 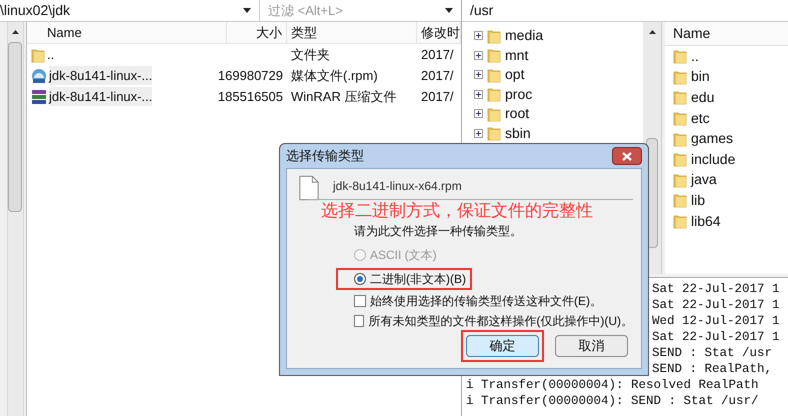 I want to click on file-type: WinRAR 压缩文件, so click(x=343, y=96).